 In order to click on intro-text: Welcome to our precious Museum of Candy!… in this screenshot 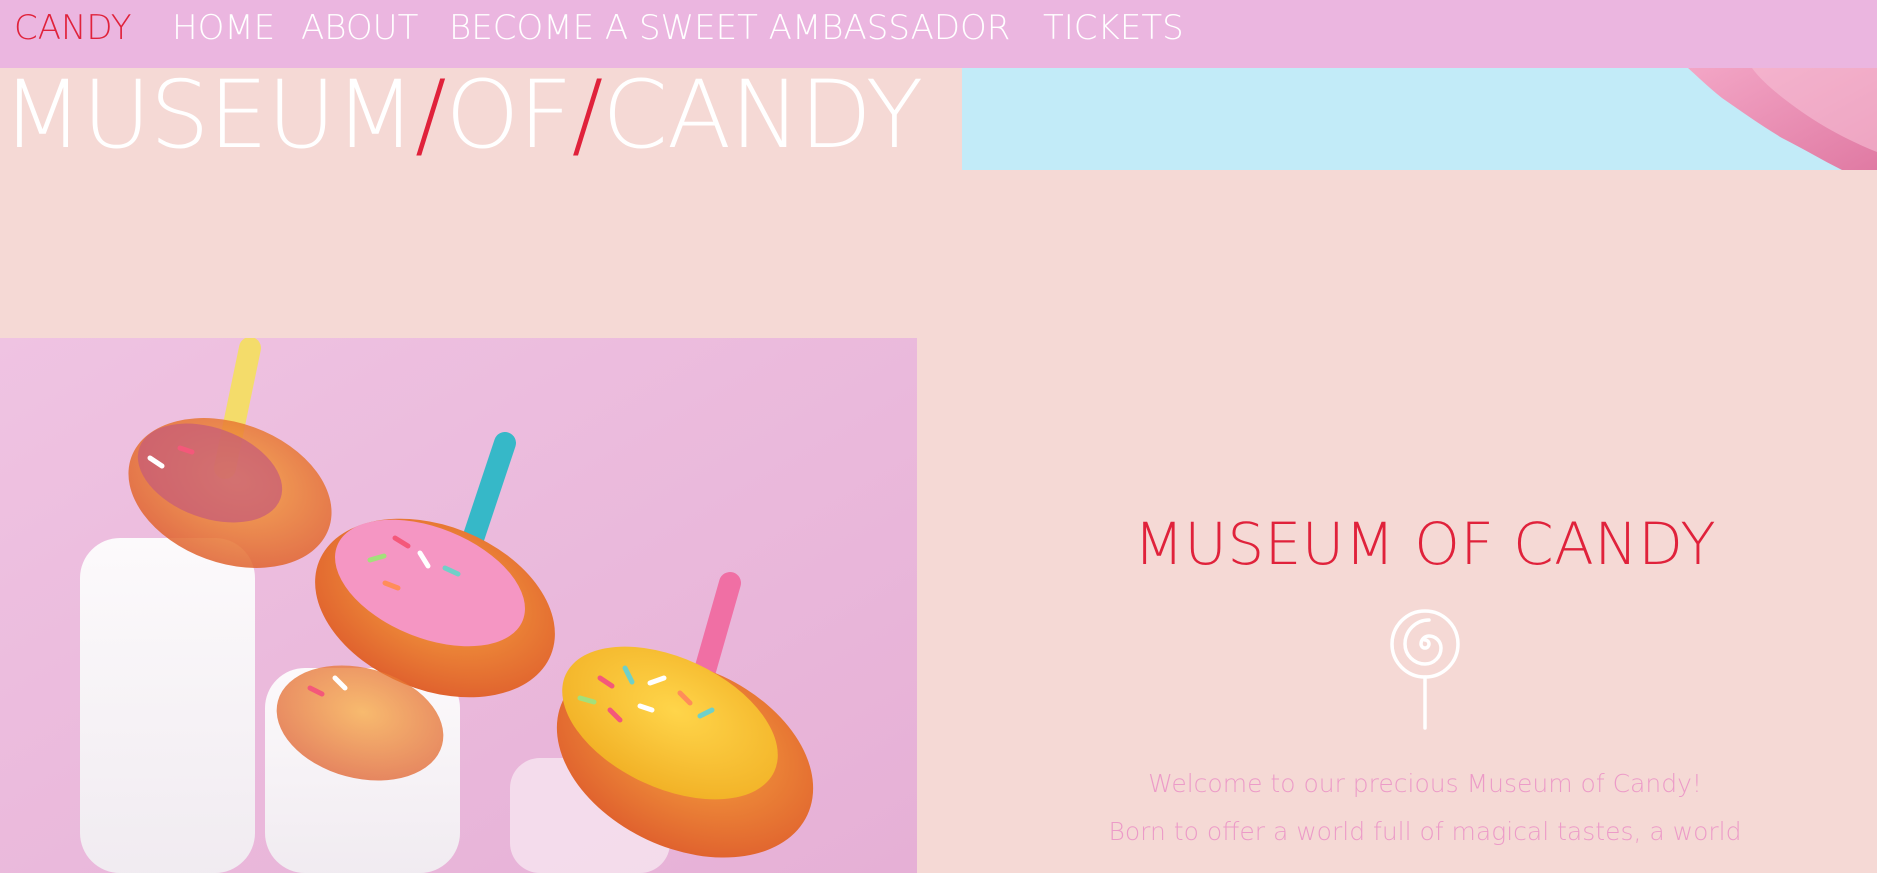, I will do `click(1425, 808)`.